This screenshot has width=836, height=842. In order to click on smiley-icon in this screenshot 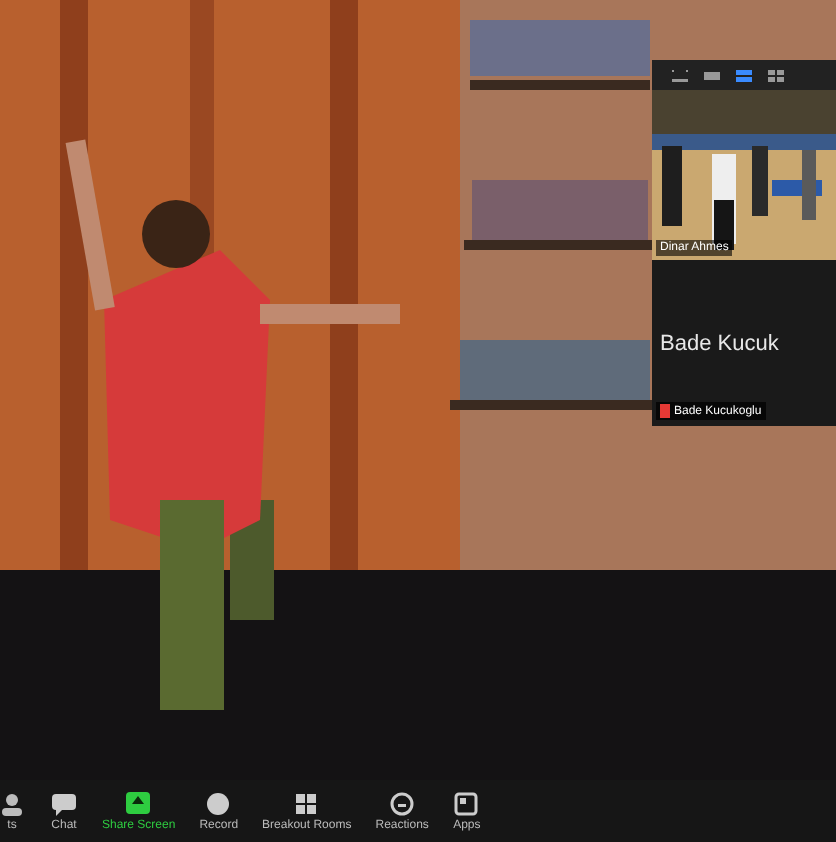, I will do `click(402, 803)`.